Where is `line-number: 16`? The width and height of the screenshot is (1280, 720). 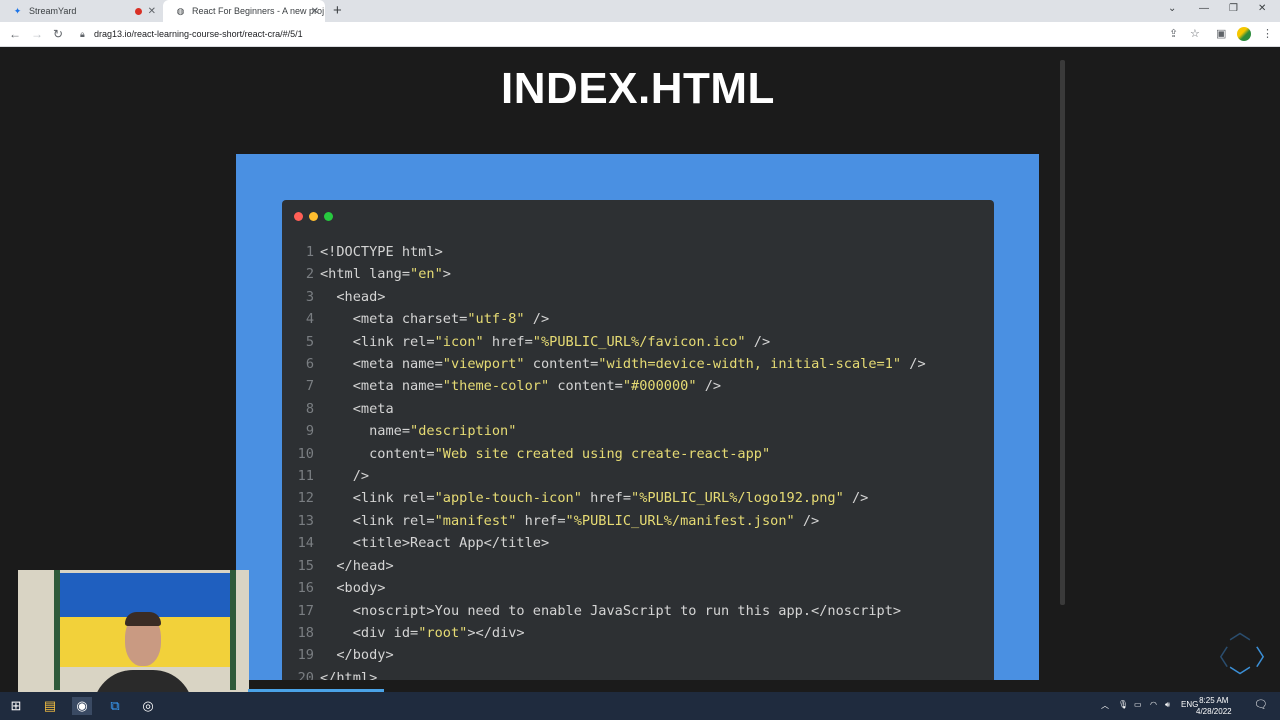
line-number: 16 is located at coordinates (305, 588).